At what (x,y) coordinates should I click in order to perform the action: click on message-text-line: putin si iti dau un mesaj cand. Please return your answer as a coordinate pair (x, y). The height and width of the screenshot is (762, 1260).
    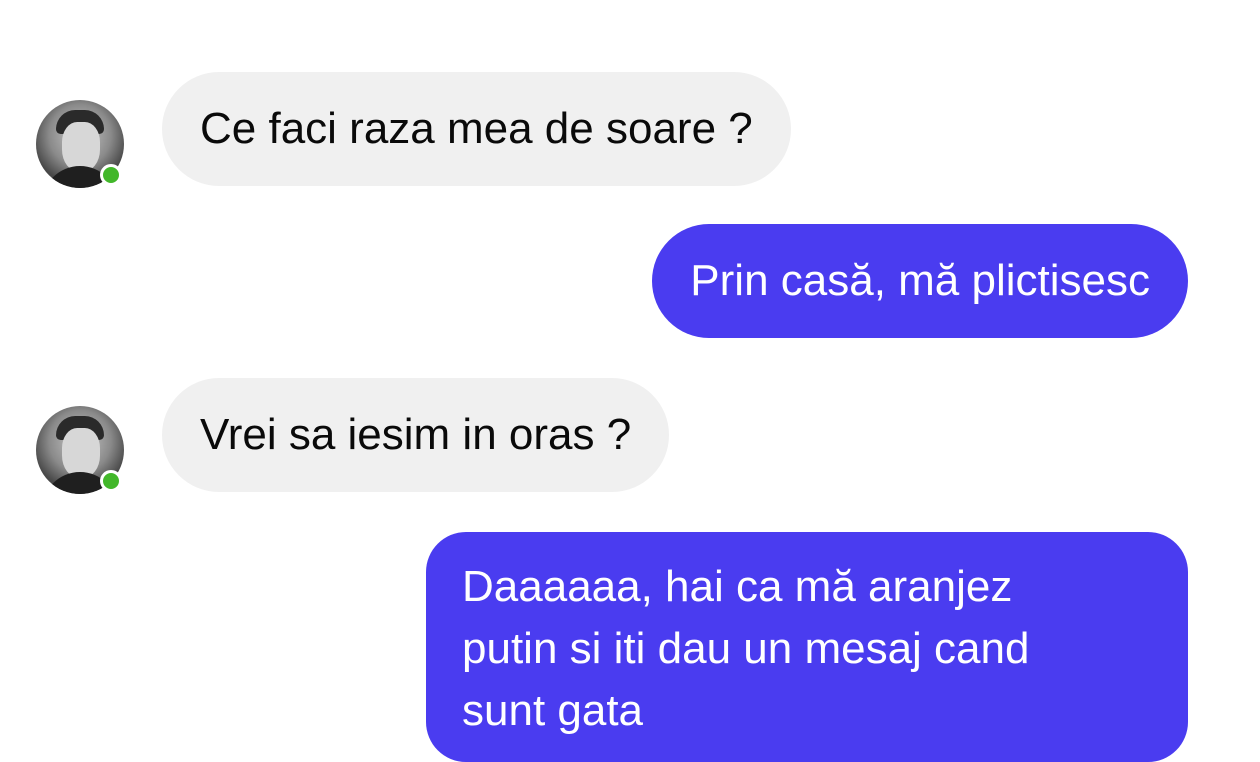
    Looking at the image, I should click on (746, 648).